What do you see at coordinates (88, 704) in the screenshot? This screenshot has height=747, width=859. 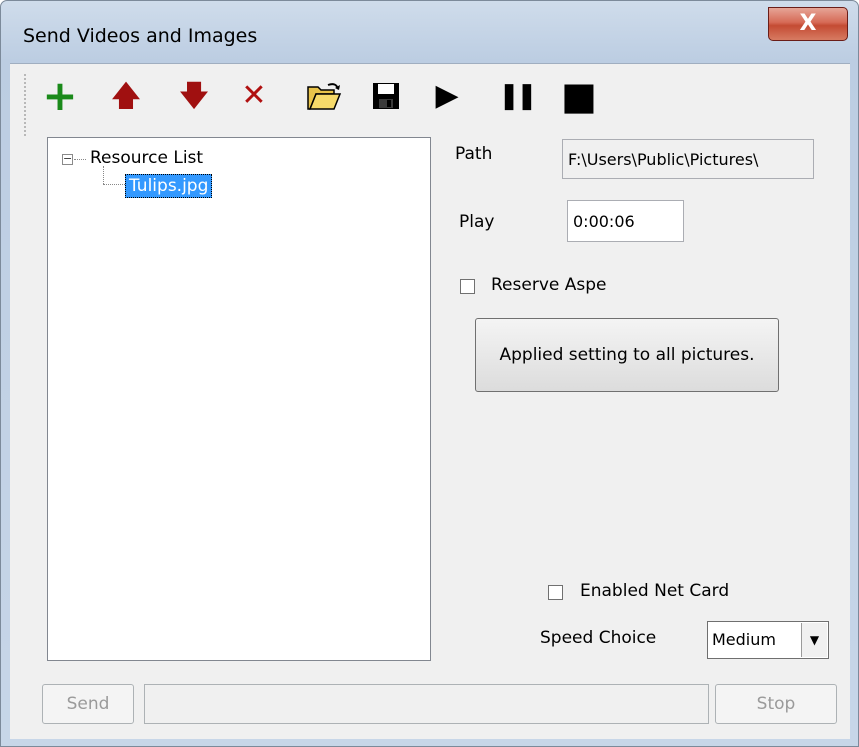 I see `send-button: Send` at bounding box center [88, 704].